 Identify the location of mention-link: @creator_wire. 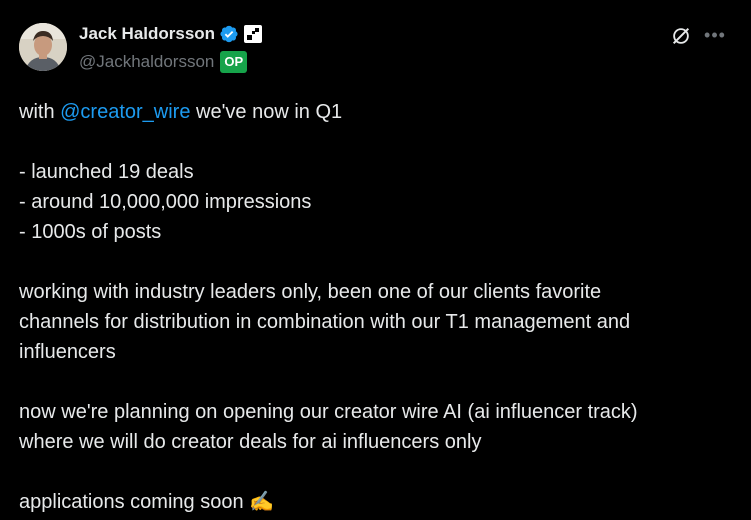
(125, 112).